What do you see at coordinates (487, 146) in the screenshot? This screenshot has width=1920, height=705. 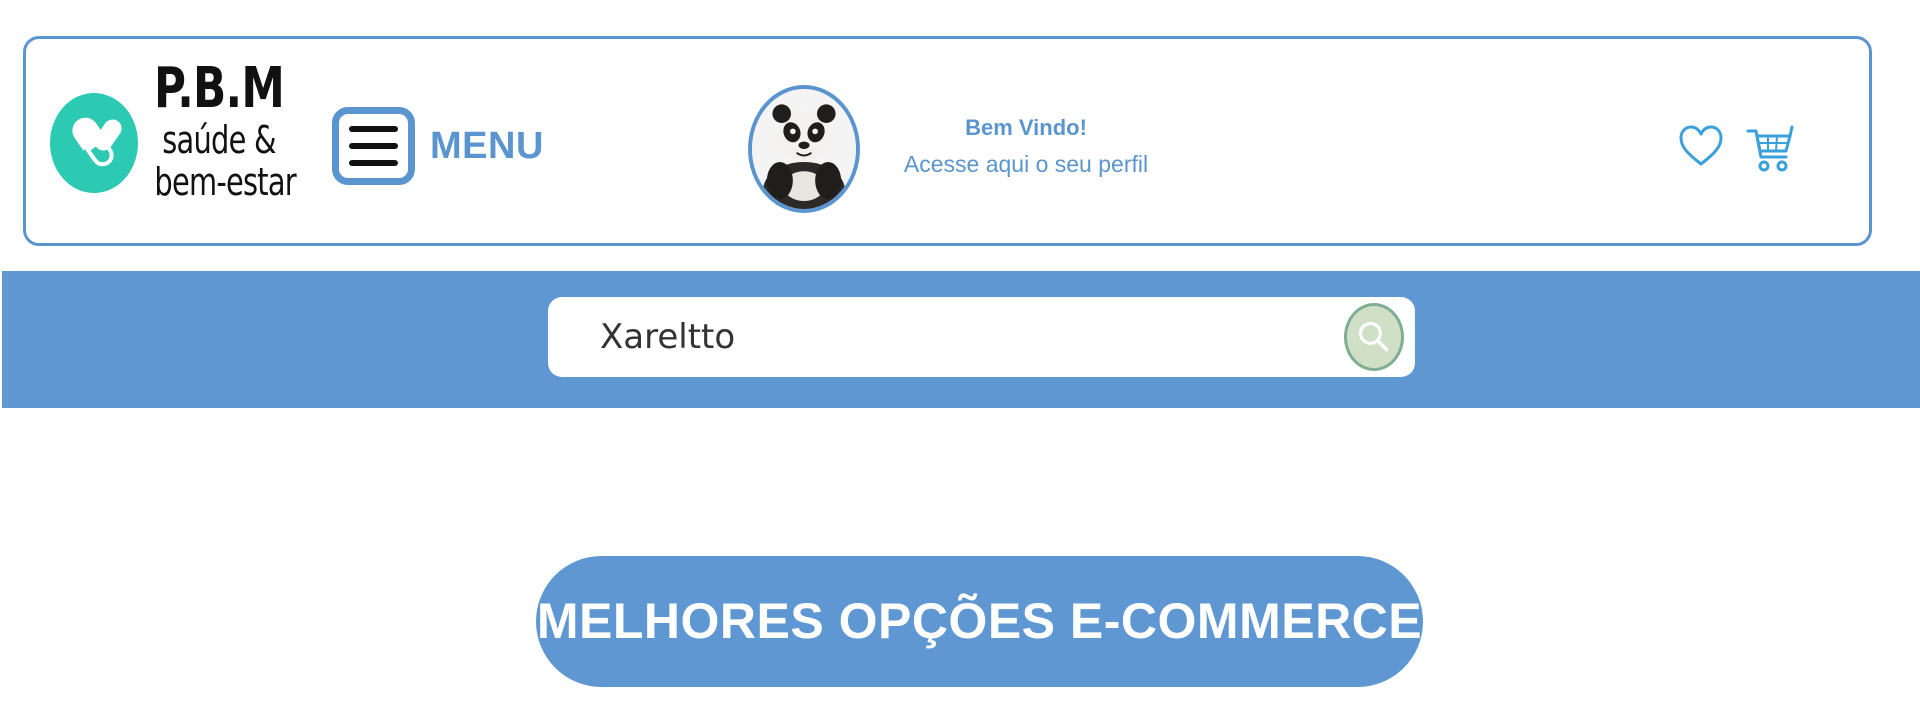 I see `menu-label: MENU` at bounding box center [487, 146].